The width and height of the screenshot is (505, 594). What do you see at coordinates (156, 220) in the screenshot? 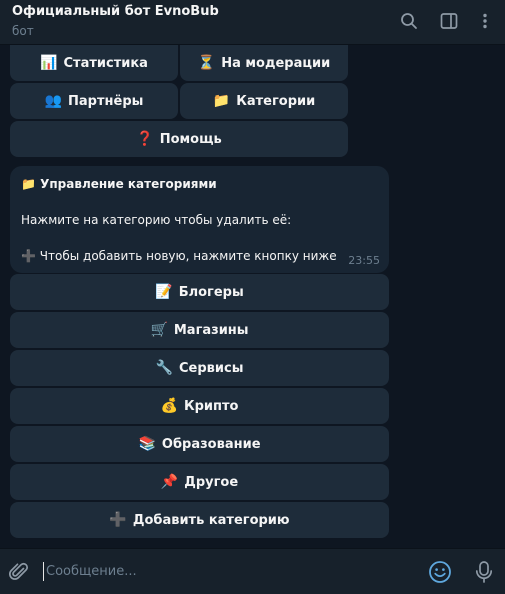
I see `message-instruction: Нажмите на категорию чтобы удалить её:` at bounding box center [156, 220].